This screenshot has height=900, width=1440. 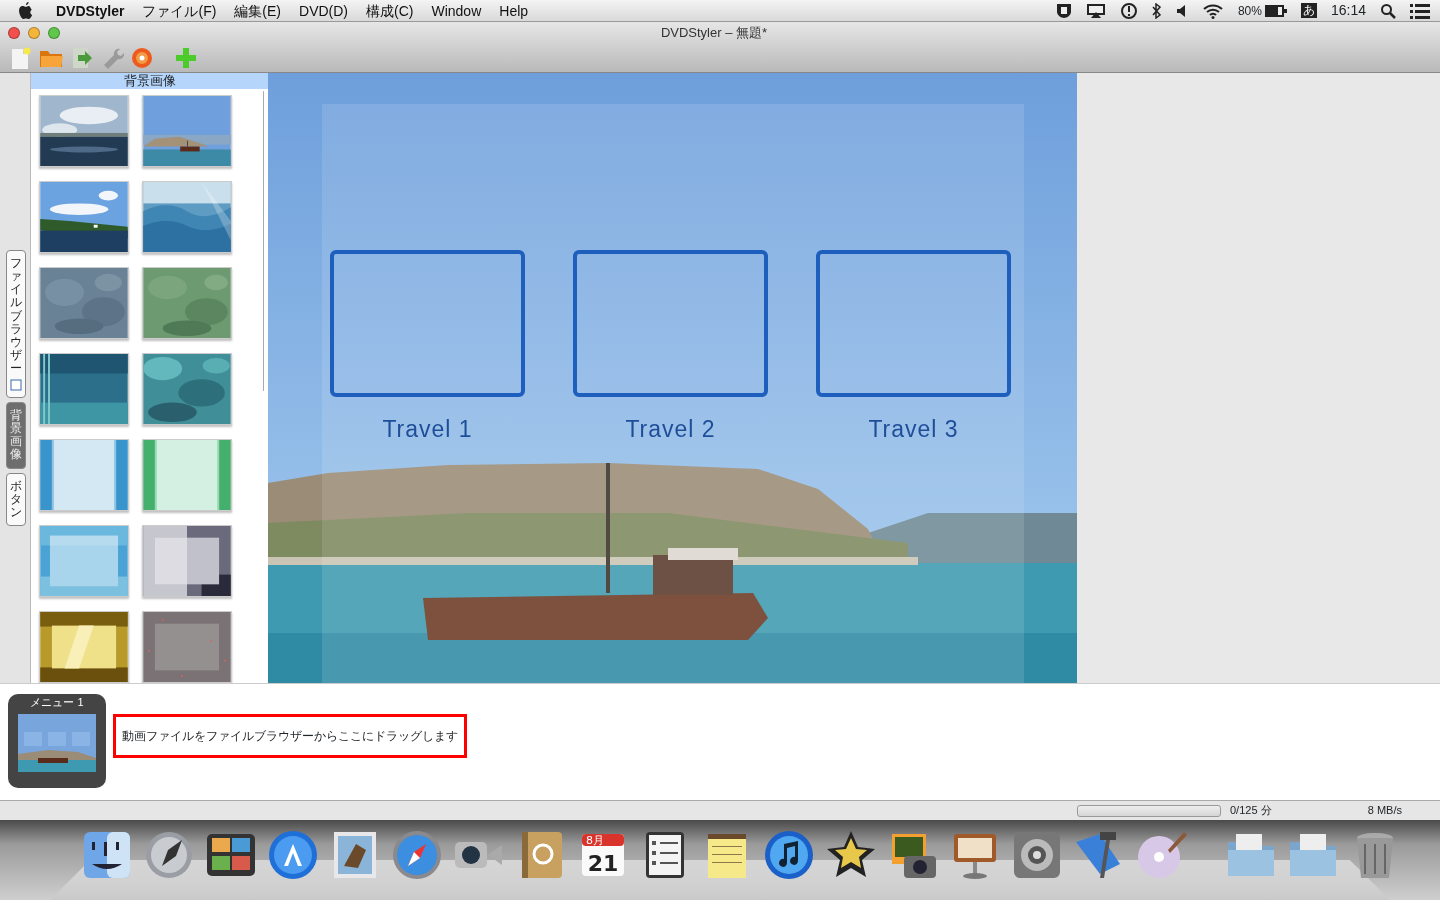 What do you see at coordinates (54, 33) in the screenshot?
I see `zoom-button` at bounding box center [54, 33].